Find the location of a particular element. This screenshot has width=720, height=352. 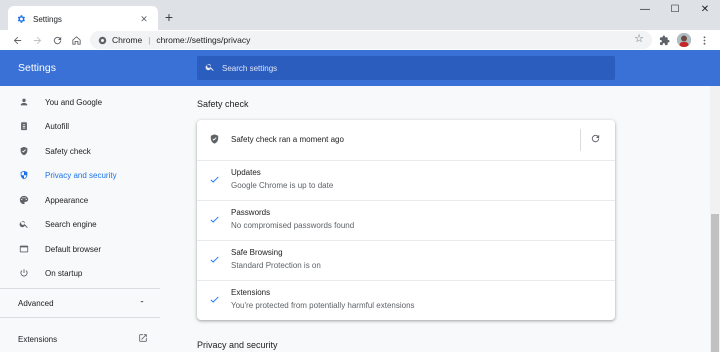

sidebar-item-label: Privacy and security is located at coordinates (81, 175).